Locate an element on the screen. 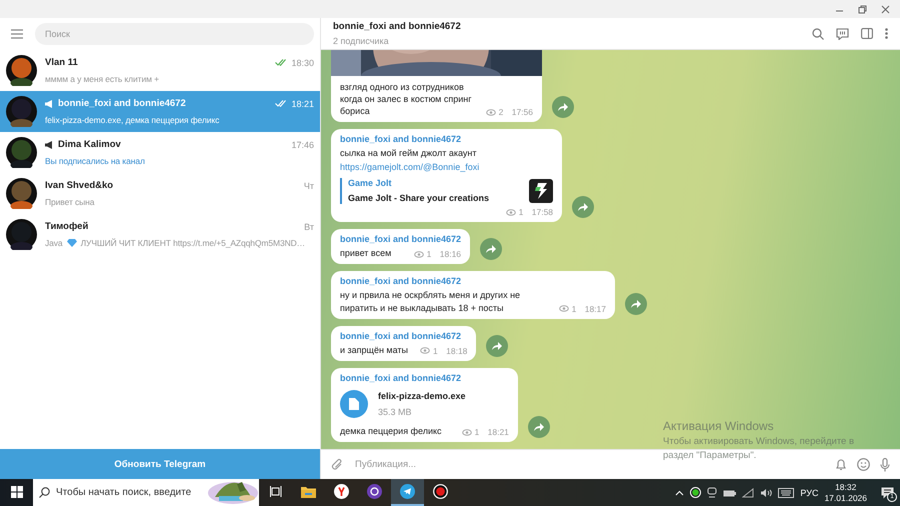 The width and height of the screenshot is (900, 506). language-indicator: РУС is located at coordinates (809, 493).